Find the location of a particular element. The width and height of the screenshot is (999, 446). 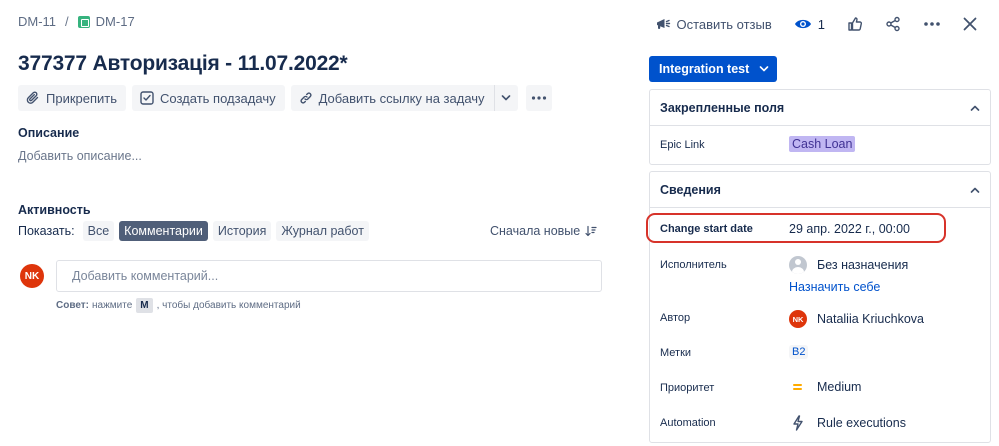

attach-label: Прикрепить is located at coordinates (82, 98).